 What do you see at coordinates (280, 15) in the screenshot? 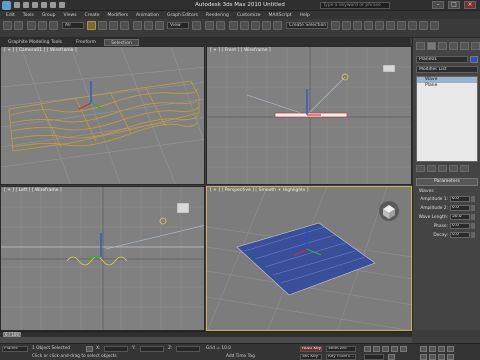
I see `menu-maxscript: MAXScript` at bounding box center [280, 15].